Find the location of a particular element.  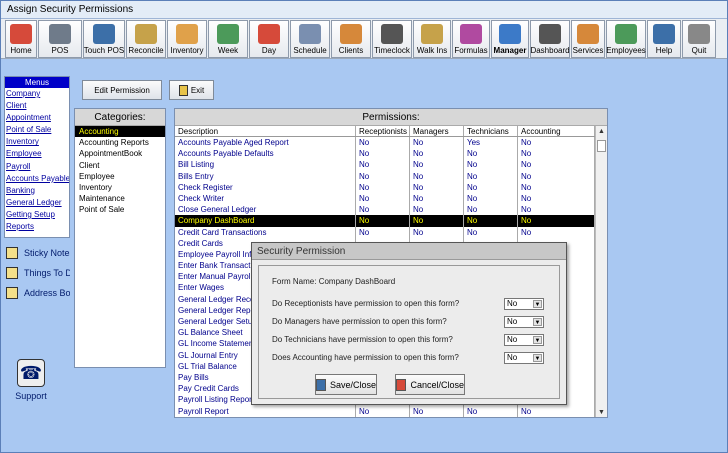

edit-permission-button: Edit Permission is located at coordinates (122, 90).